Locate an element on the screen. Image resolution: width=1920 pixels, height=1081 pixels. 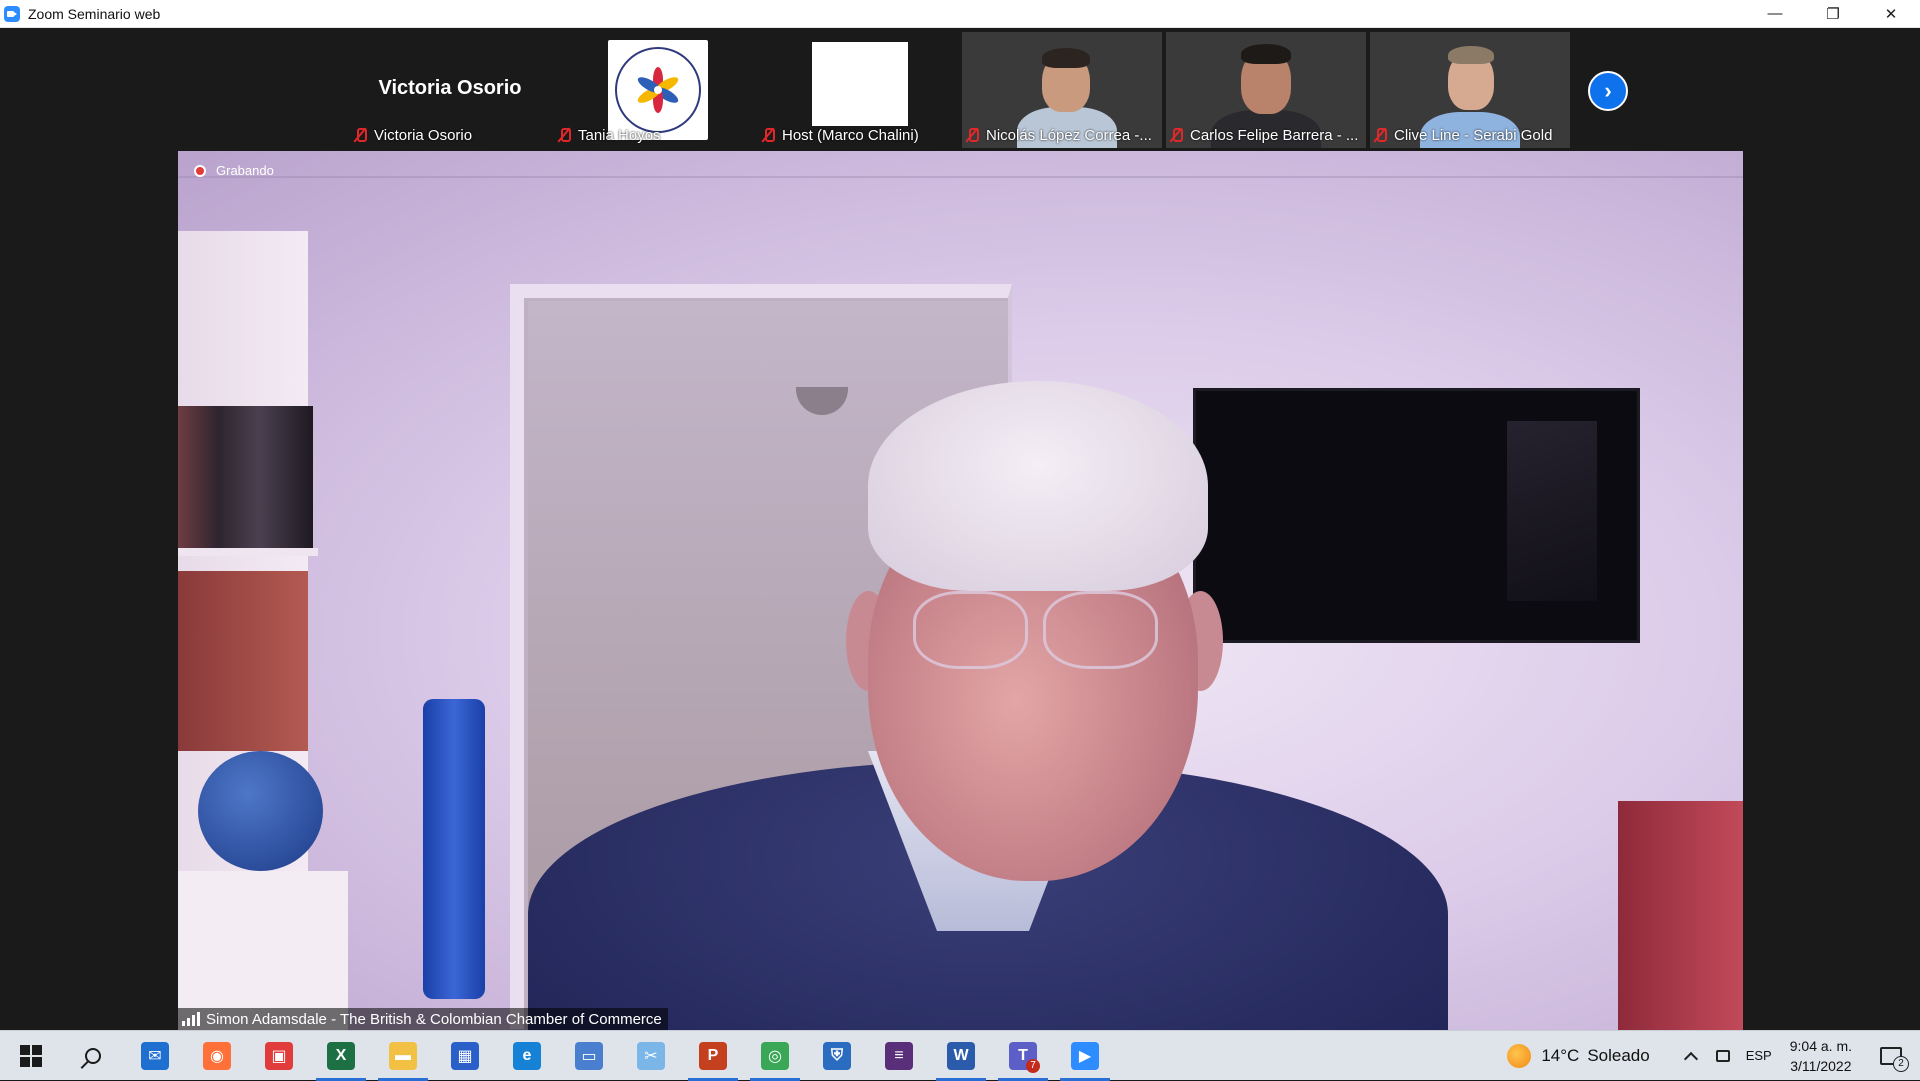
start-button is located at coordinates (31, 1056).